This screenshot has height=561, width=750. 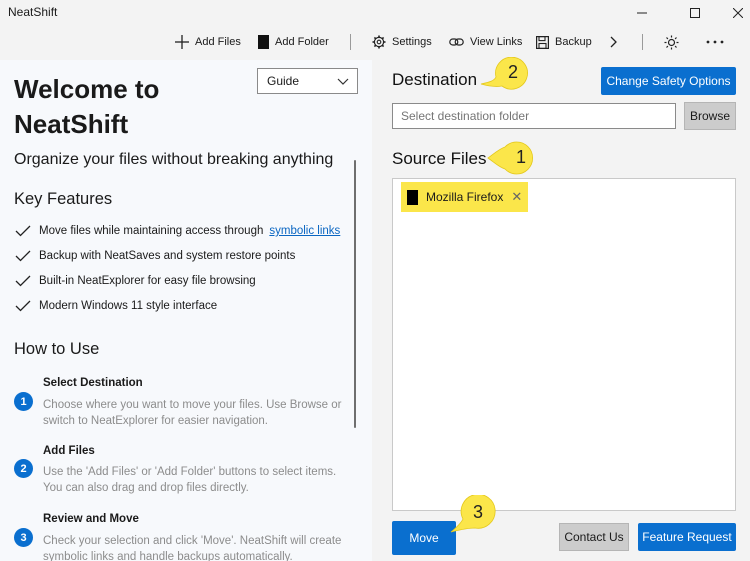 What do you see at coordinates (496, 42) in the screenshot?
I see `view-links-label: View Links` at bounding box center [496, 42].